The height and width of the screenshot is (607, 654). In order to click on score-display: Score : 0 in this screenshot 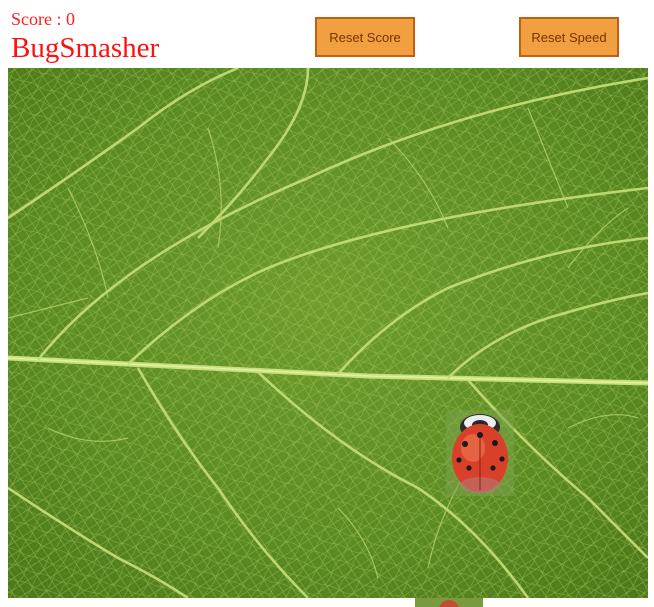, I will do `click(43, 19)`.